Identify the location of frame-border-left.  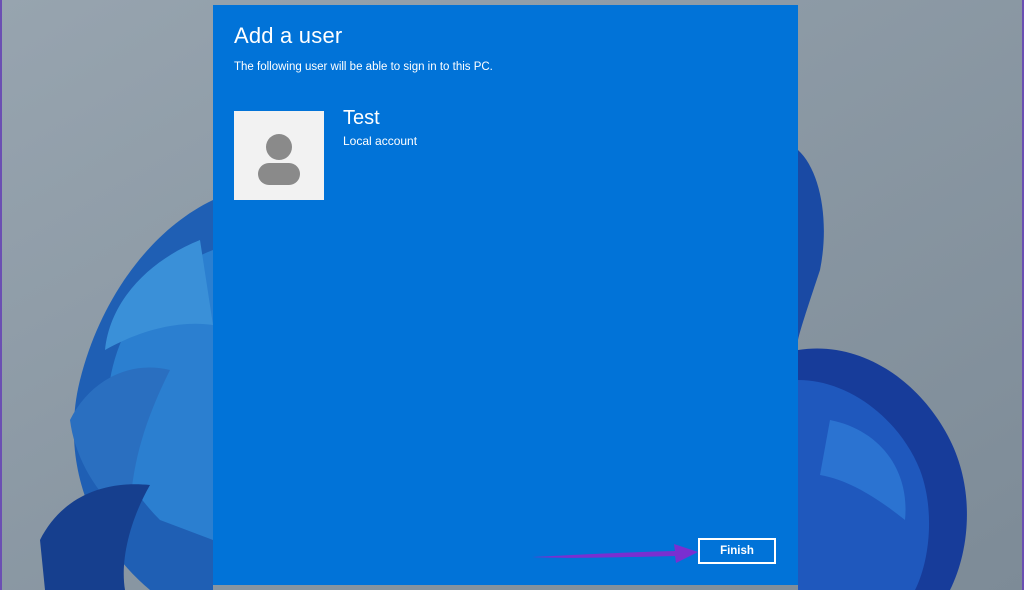
(1, 295).